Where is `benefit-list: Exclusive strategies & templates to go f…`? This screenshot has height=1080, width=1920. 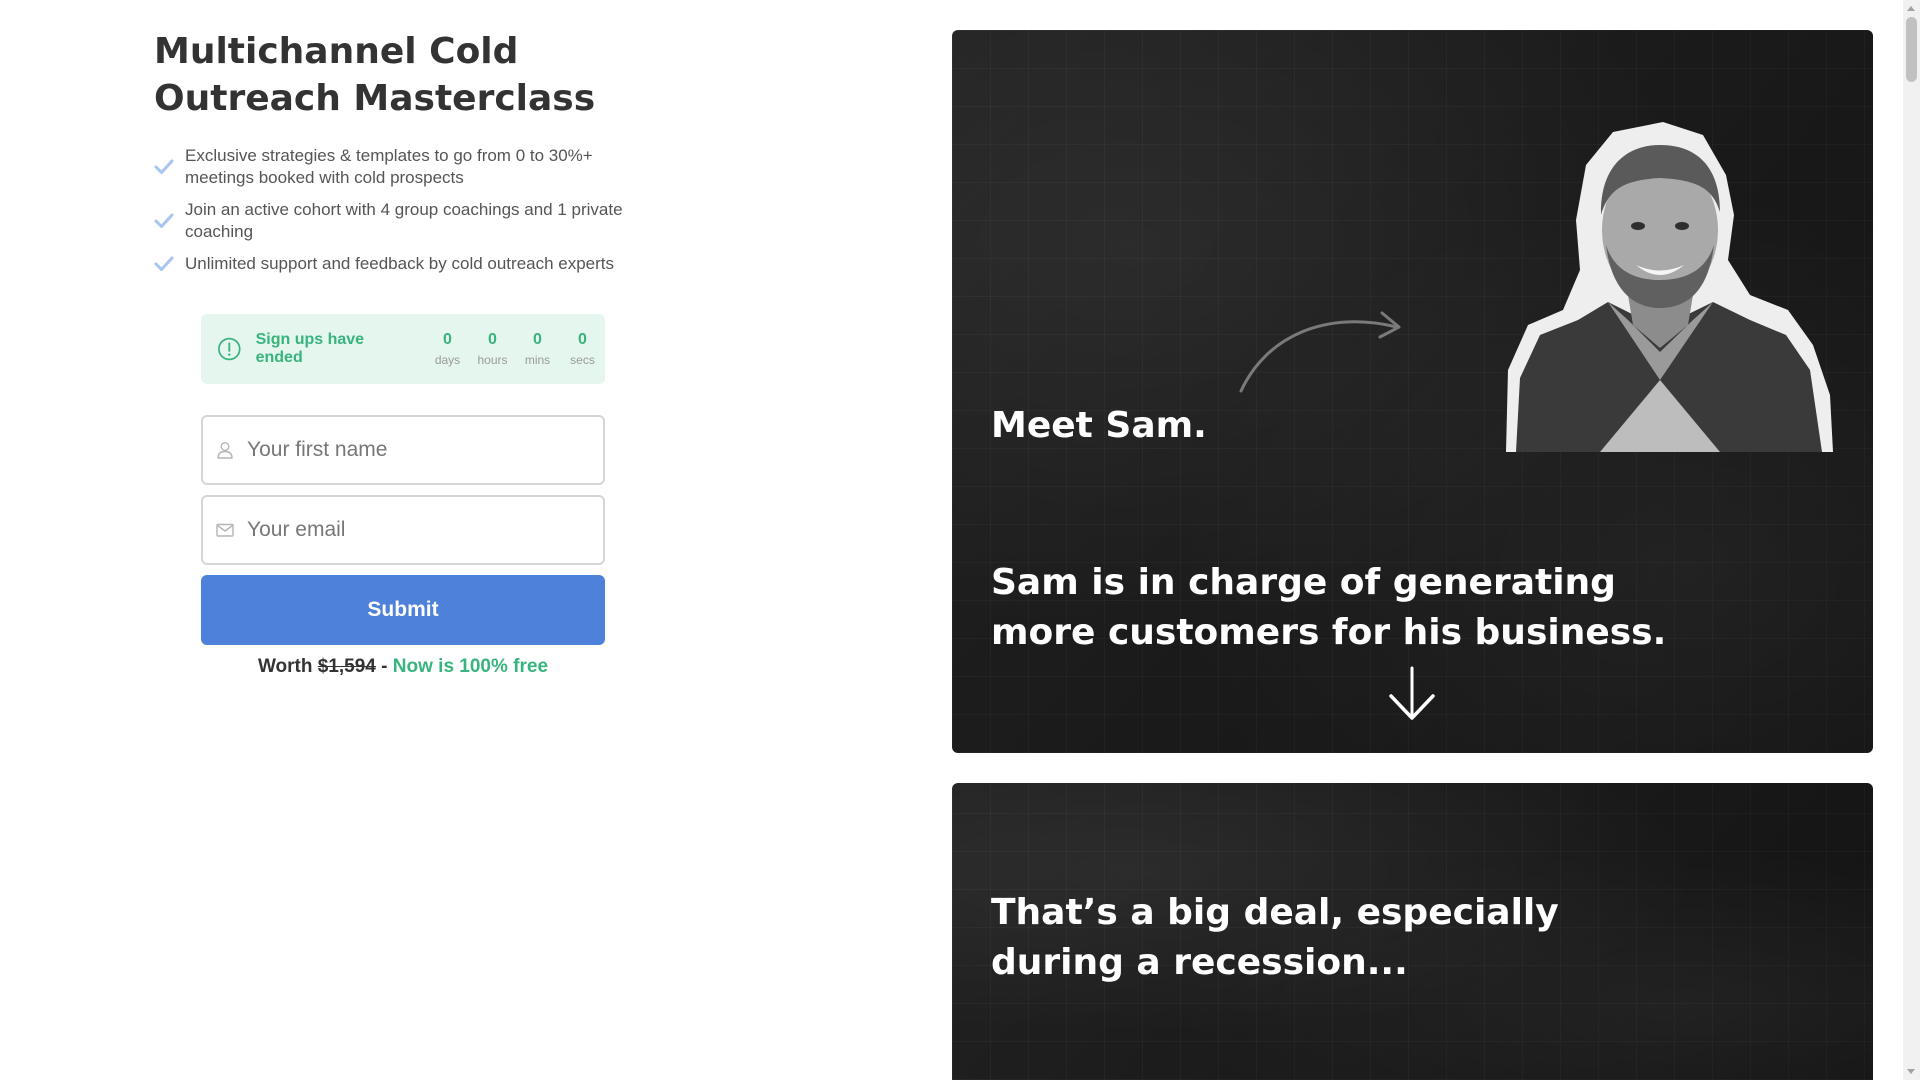 benefit-list: Exclusive strategies & templates to go f… is located at coordinates (399, 215).